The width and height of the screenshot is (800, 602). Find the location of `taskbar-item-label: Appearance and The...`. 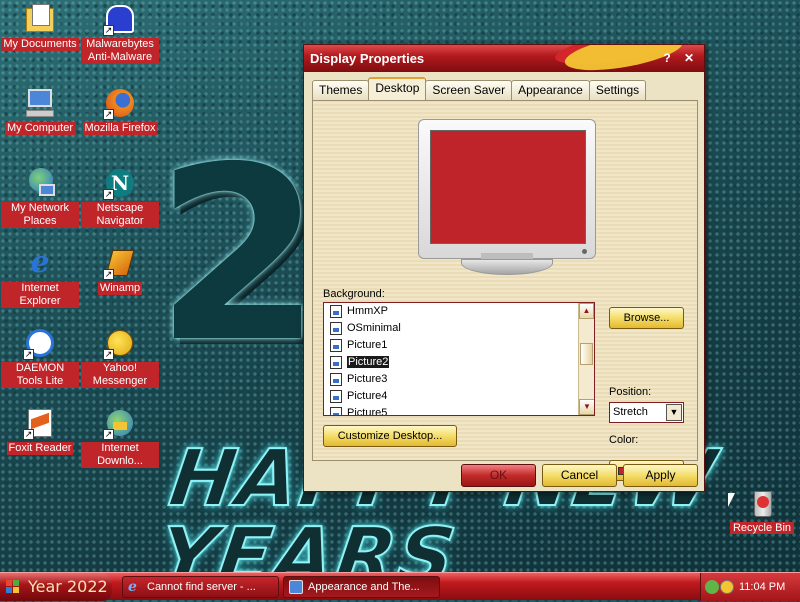

taskbar-item-label: Appearance and The... is located at coordinates (364, 587).